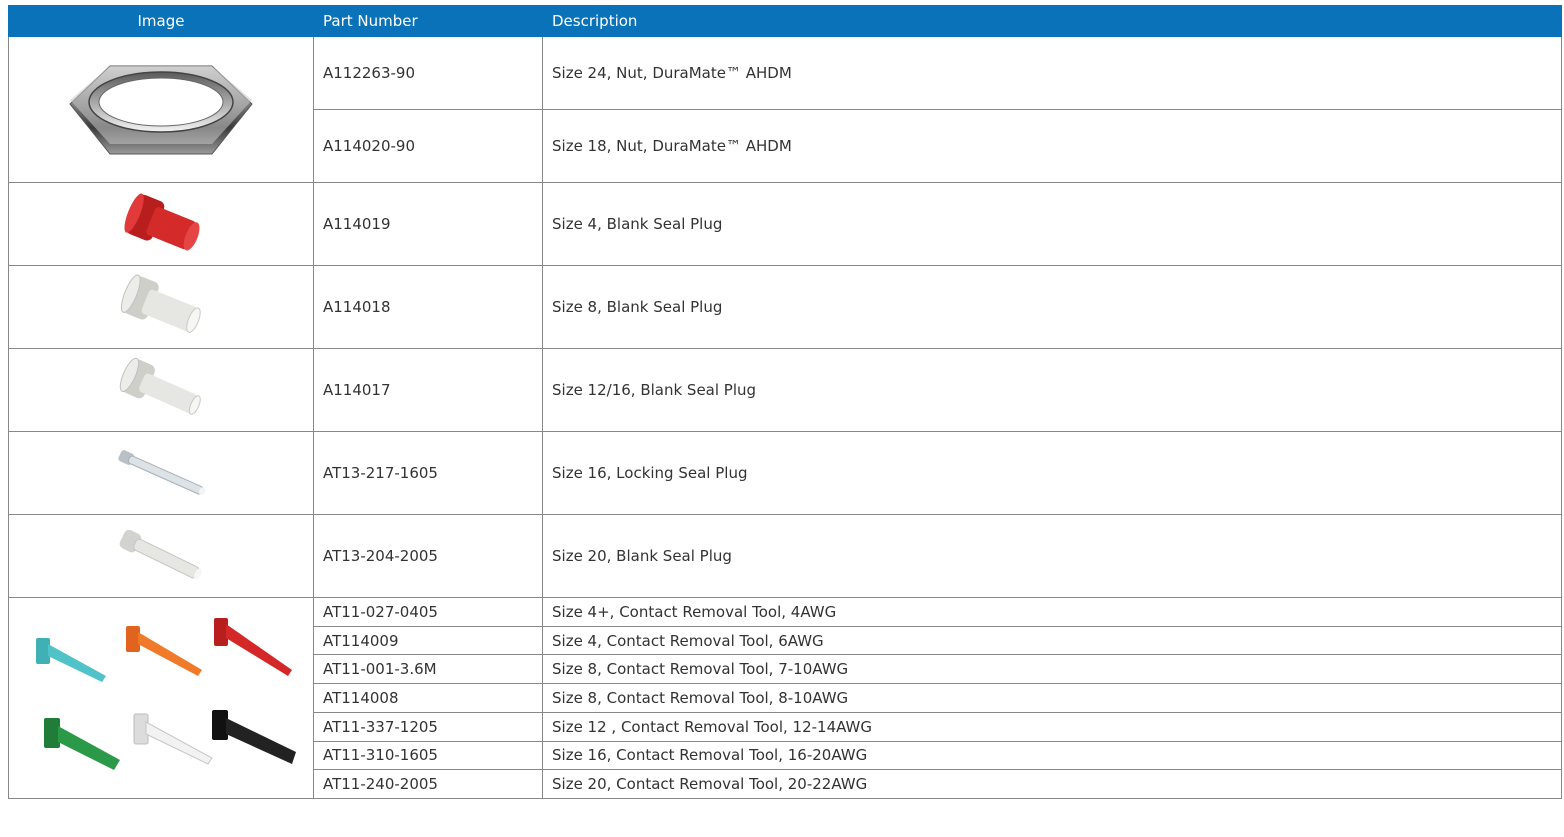 Image resolution: width=1564 pixels, height=837 pixels. Describe the element at coordinates (1052, 755) in the screenshot. I see `description-cell: Size 16, Contact Removal Tool, 16-20AWG` at that location.